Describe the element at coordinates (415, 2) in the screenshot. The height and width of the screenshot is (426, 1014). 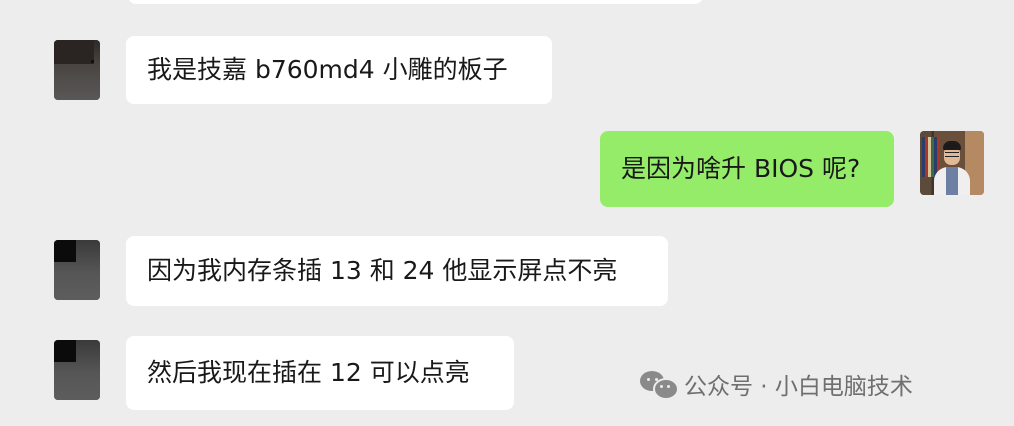
I see `message-bubble-partial` at that location.